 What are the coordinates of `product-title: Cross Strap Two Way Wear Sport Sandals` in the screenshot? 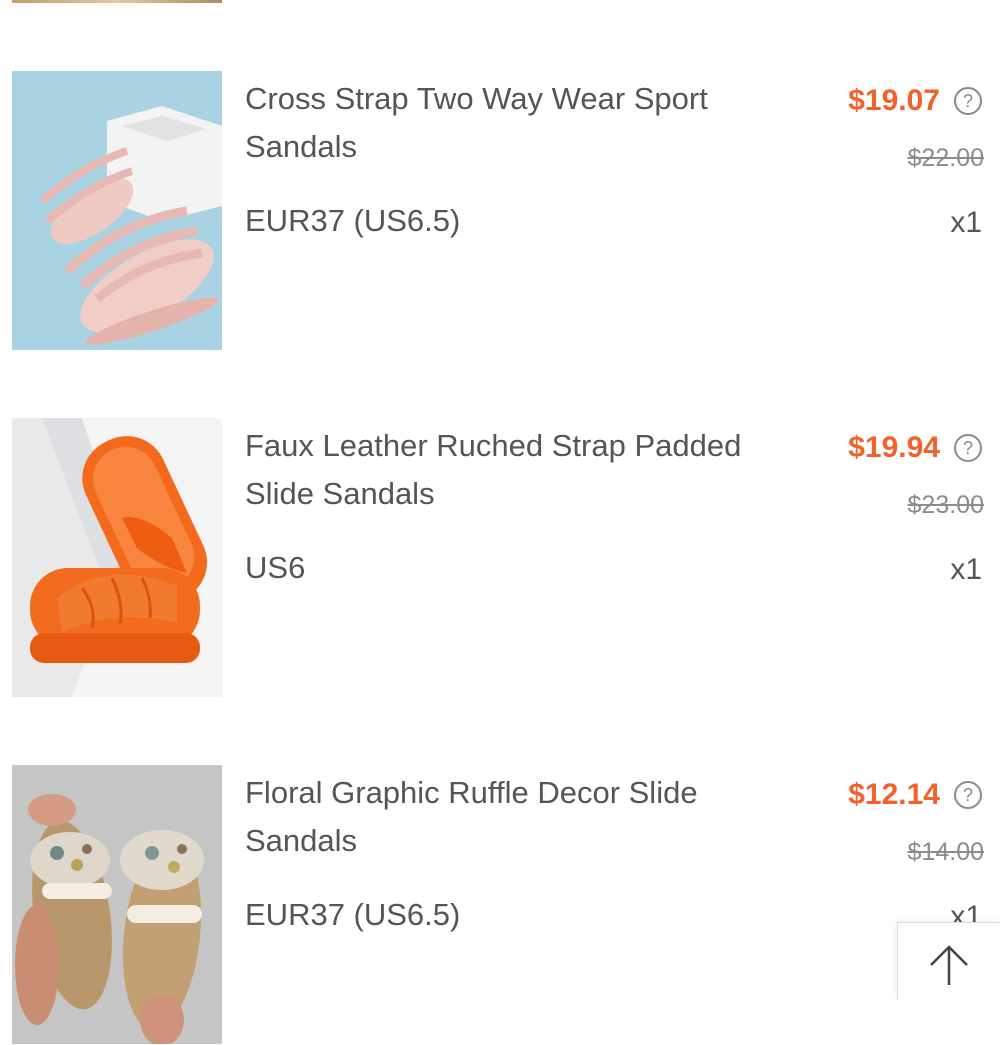 It's located at (517, 123).